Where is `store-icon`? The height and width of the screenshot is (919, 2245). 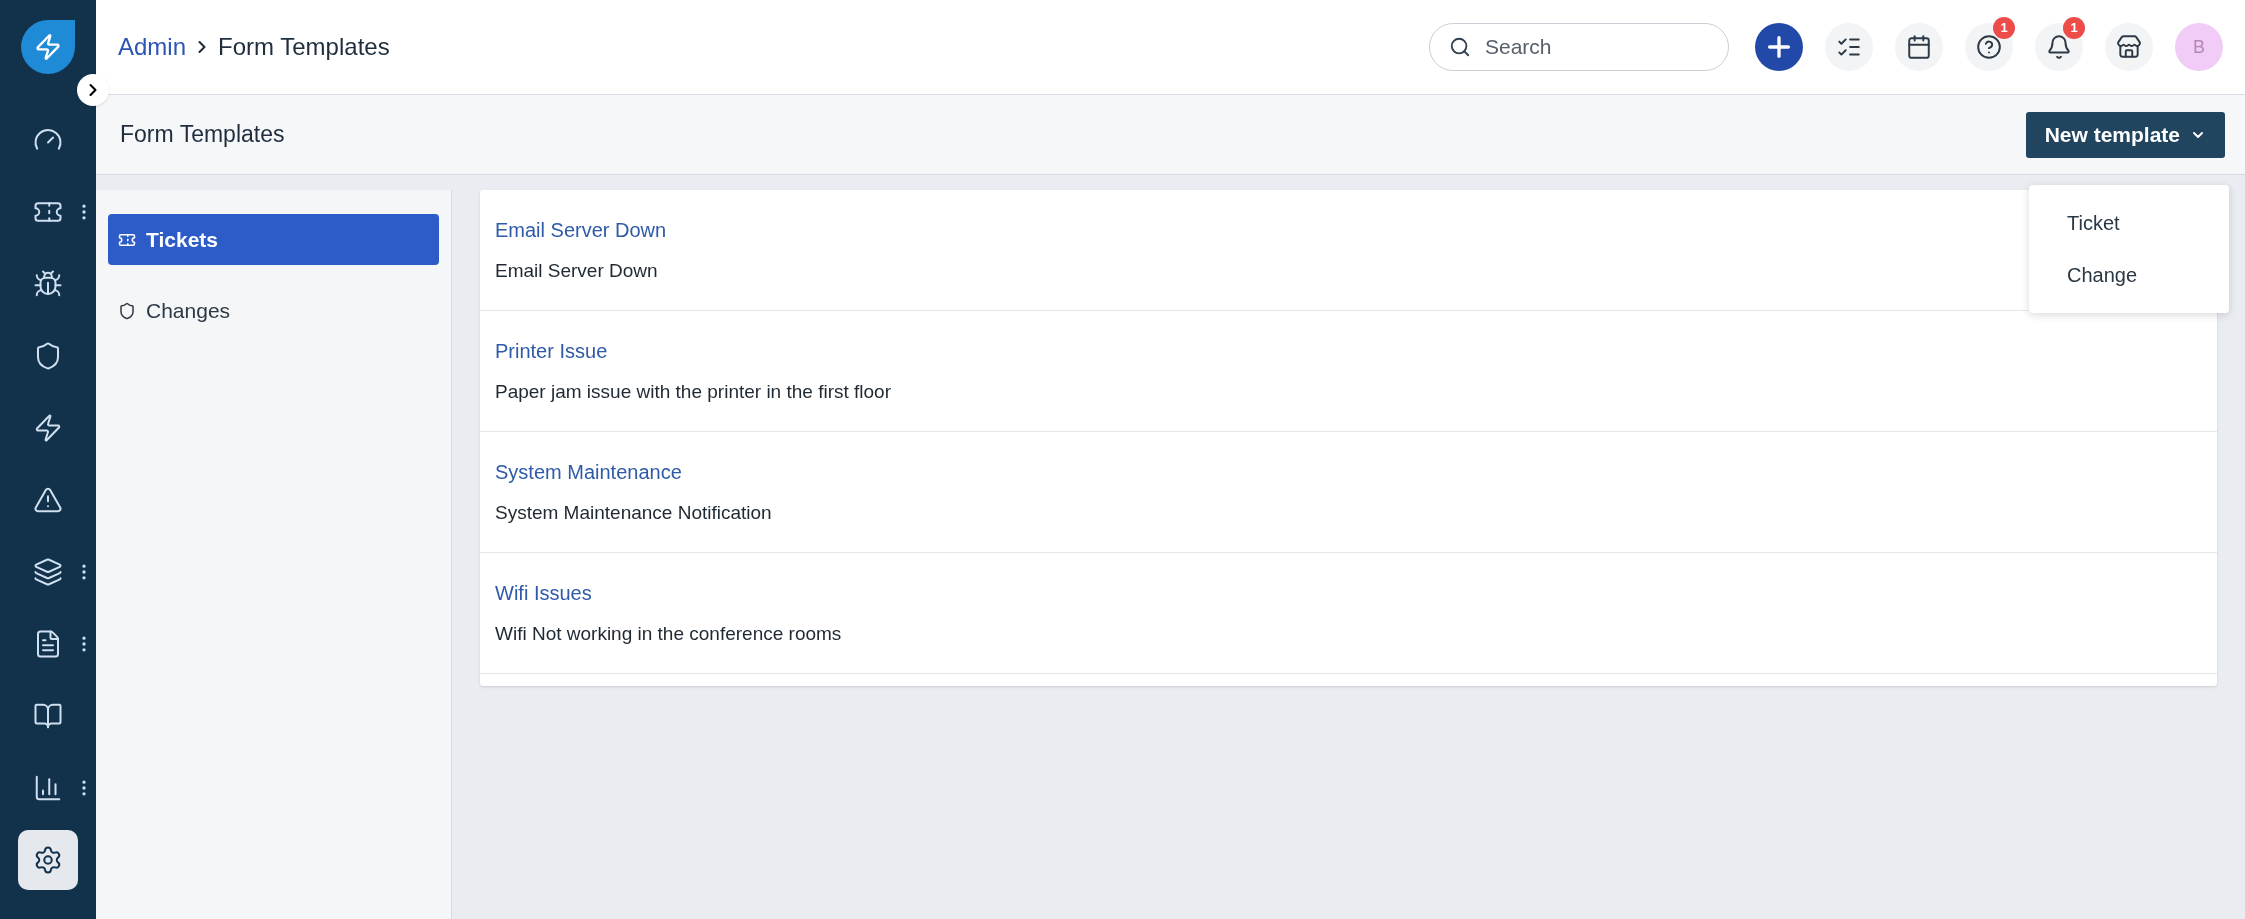 store-icon is located at coordinates (2129, 47).